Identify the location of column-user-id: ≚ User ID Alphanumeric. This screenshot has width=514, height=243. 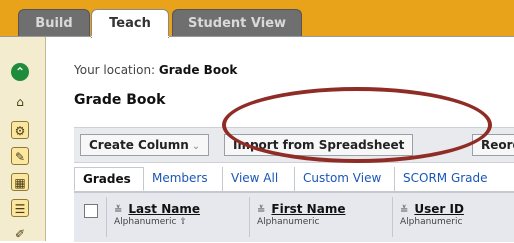
(432, 214).